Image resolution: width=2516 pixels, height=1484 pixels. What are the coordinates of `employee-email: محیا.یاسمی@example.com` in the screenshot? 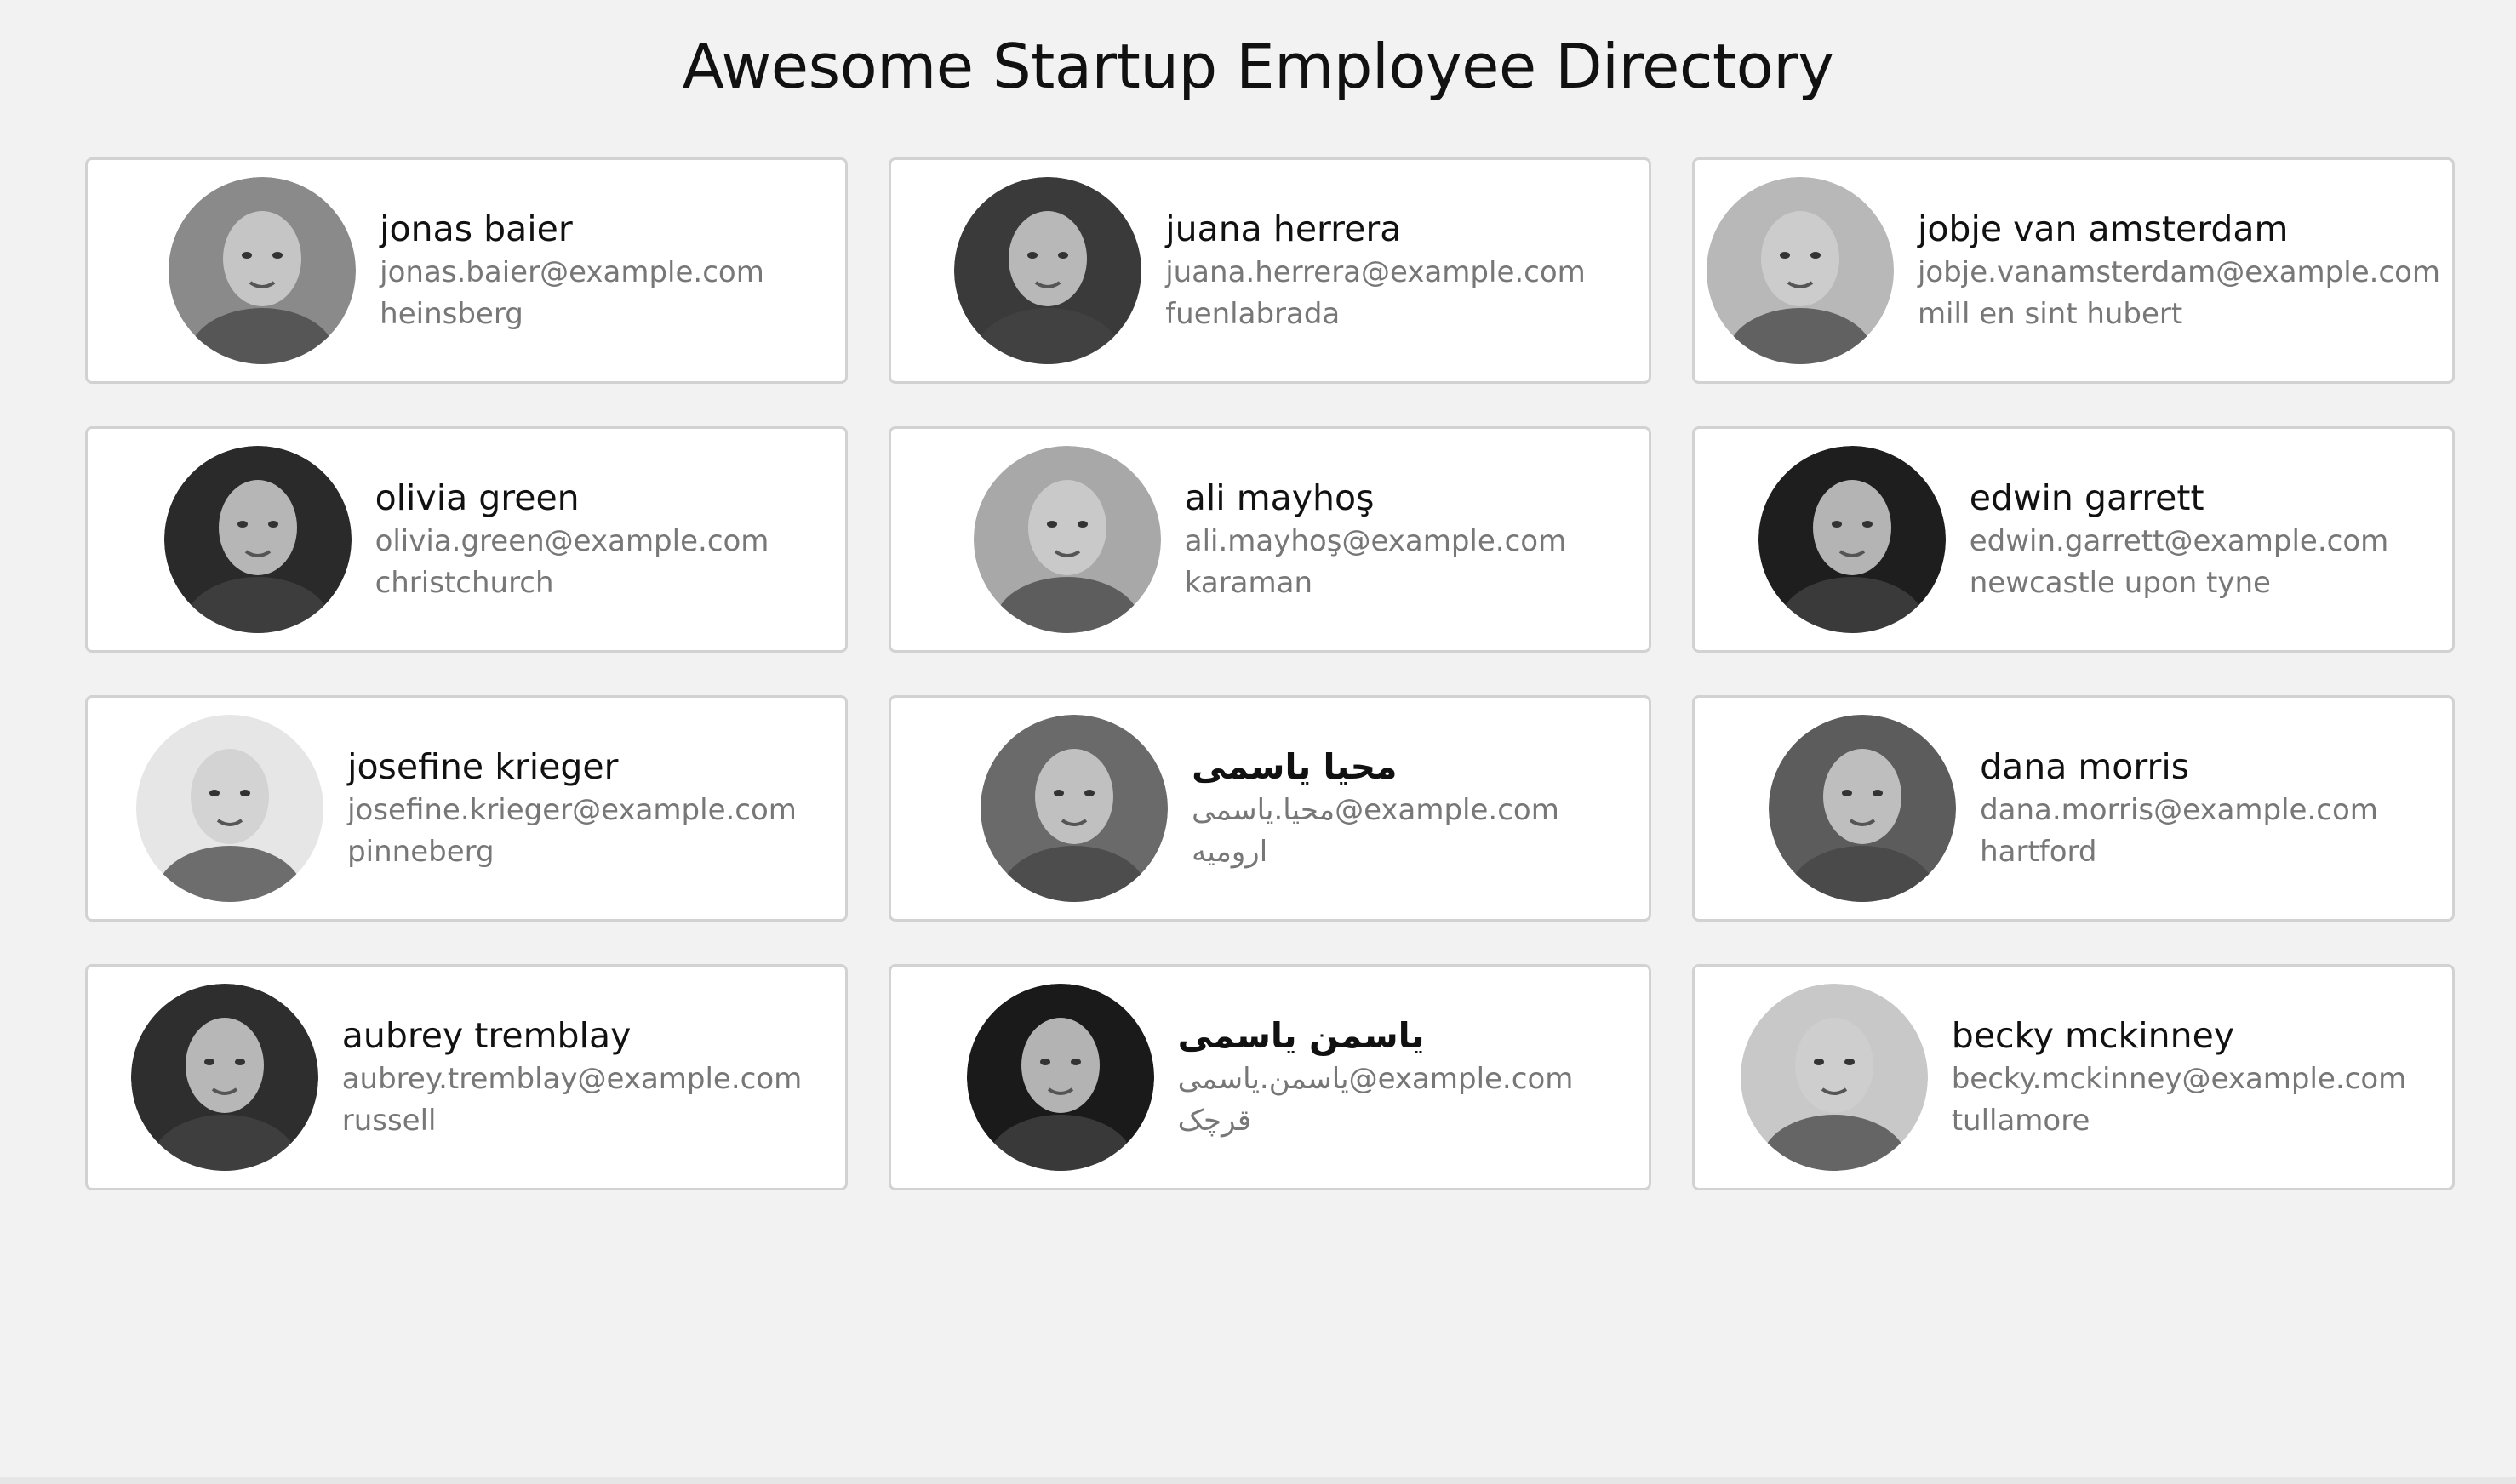 It's located at (1375, 810).